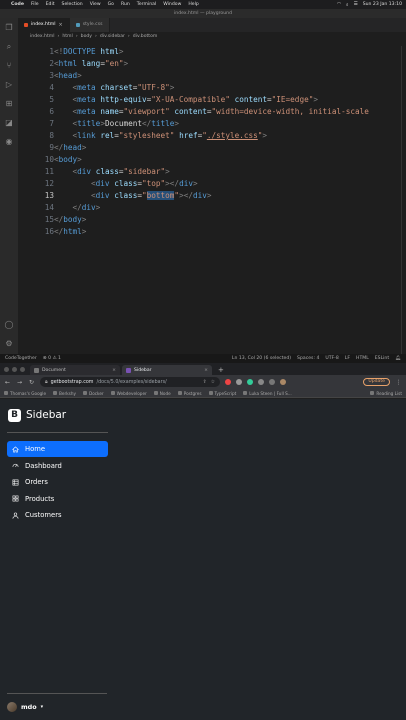  I want to click on tab-index-html: index.html ×, so click(44, 25).